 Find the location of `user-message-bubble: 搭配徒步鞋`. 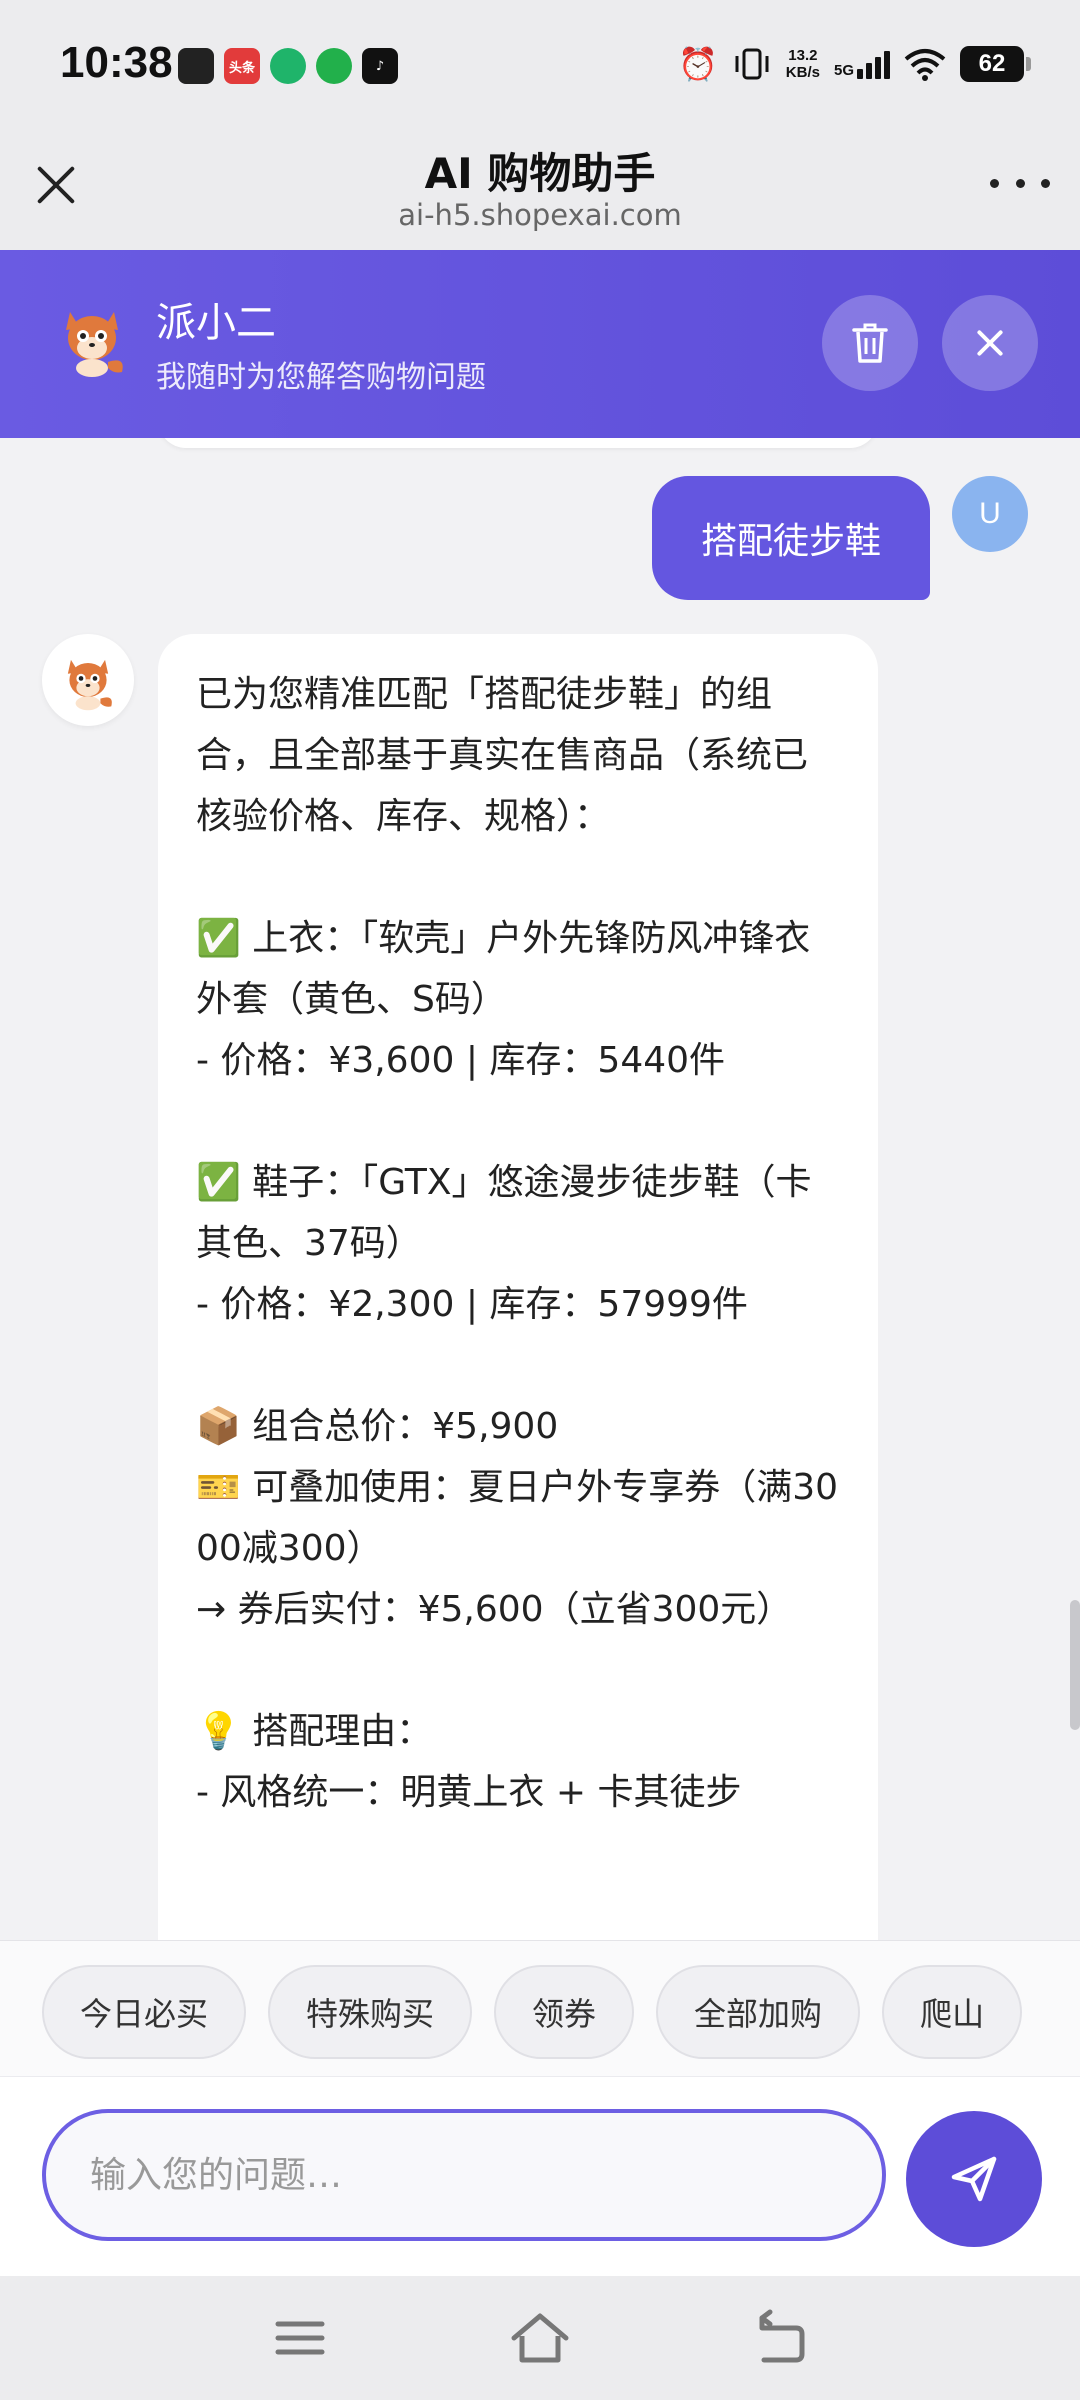

user-message-bubble: 搭配徒步鞋 is located at coordinates (791, 538).